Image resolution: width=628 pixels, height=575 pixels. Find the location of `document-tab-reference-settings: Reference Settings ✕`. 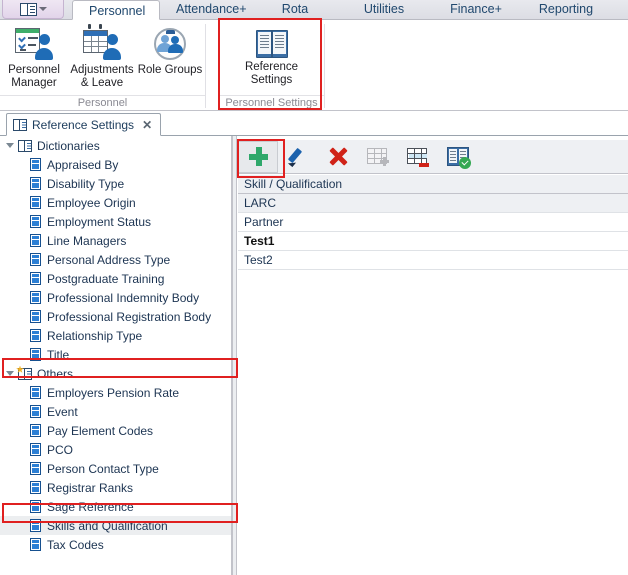

document-tab-reference-settings: Reference Settings ✕ is located at coordinates (84, 124).